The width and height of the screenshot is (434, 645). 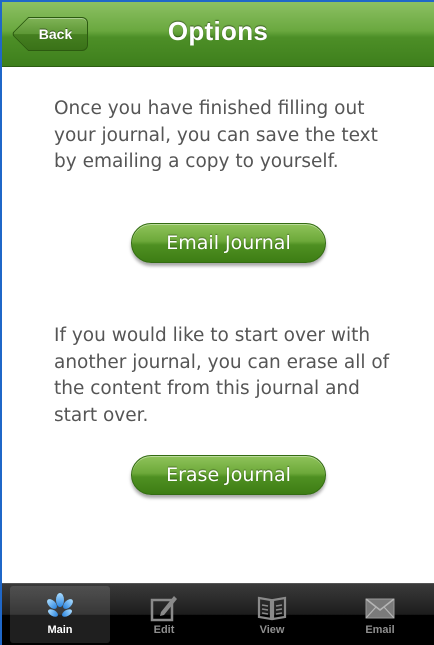 I want to click on erase-journal-button-label: Erase Journal, so click(x=228, y=475).